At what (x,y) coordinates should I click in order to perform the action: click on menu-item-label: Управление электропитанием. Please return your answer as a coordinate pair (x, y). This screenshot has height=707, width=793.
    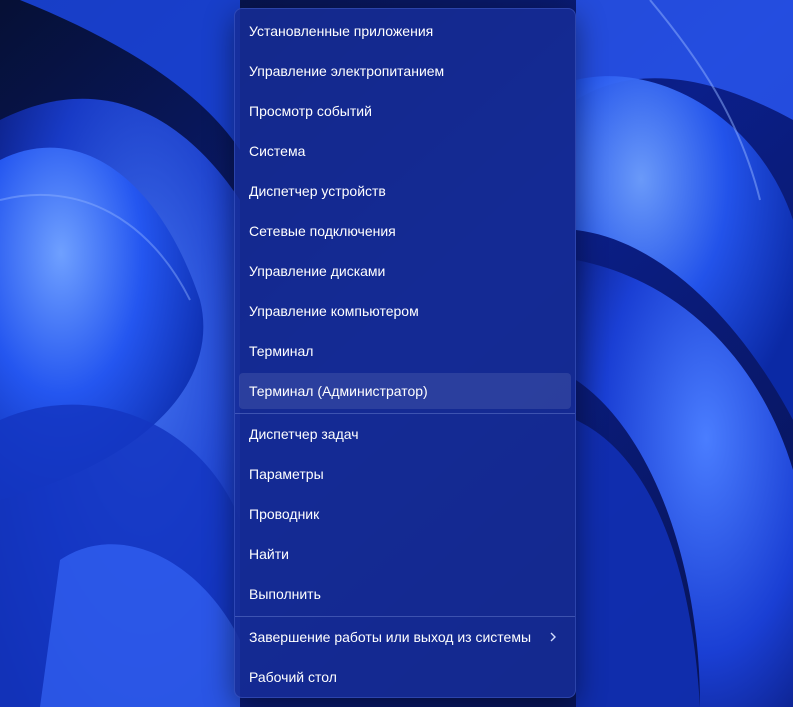
    Looking at the image, I should click on (347, 71).